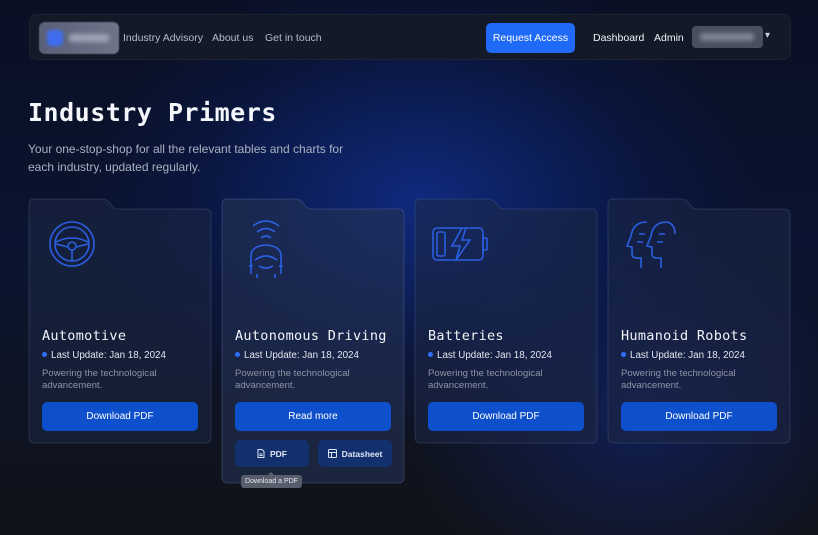 This screenshot has width=818, height=535. I want to click on robot-heads-icon, so click(650, 244).